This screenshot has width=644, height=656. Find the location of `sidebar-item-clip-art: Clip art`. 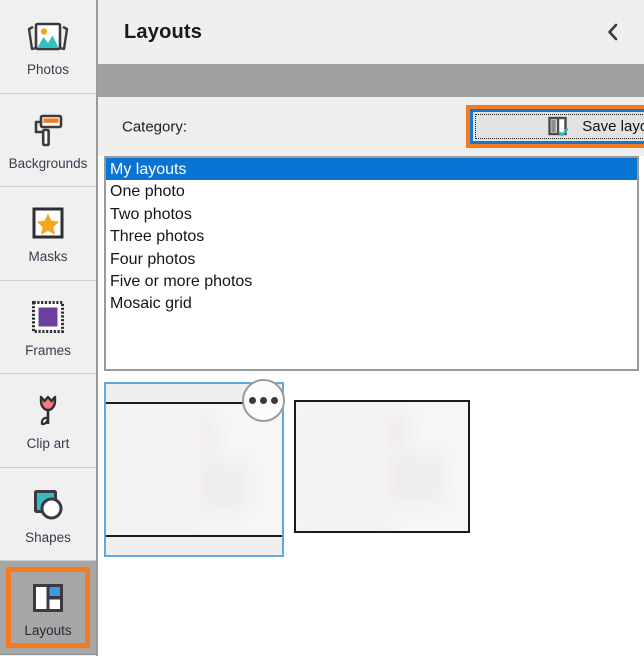

sidebar-item-clip-art: Clip art is located at coordinates (48, 421).